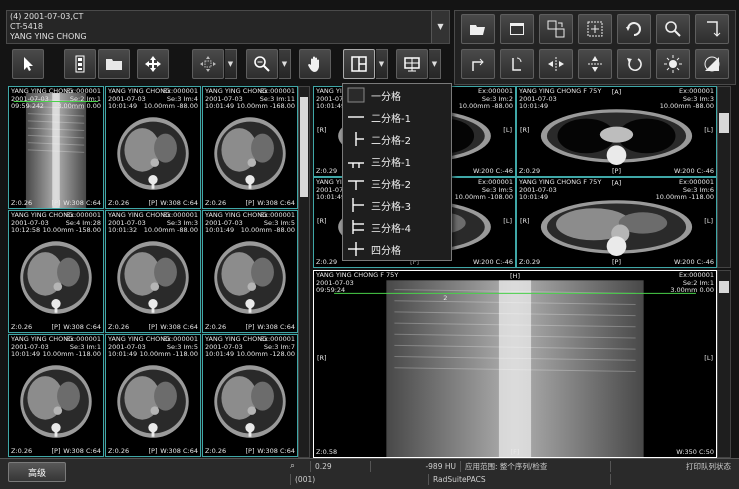 This screenshot has width=739, height=489. Describe the element at coordinates (595, 64) in the screenshot. I see `flip-vertical-button` at that location.